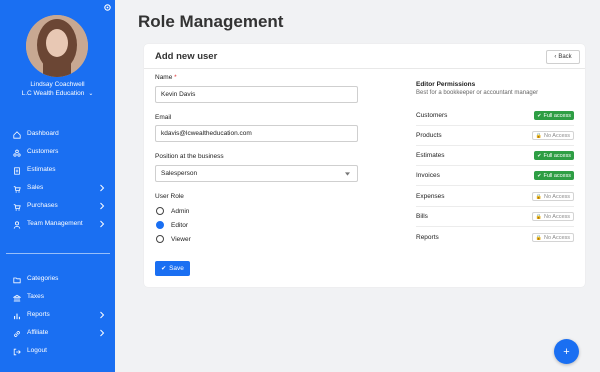 This screenshot has height=372, width=600. Describe the element at coordinates (107, 7) in the screenshot. I see `gear-icon` at that location.